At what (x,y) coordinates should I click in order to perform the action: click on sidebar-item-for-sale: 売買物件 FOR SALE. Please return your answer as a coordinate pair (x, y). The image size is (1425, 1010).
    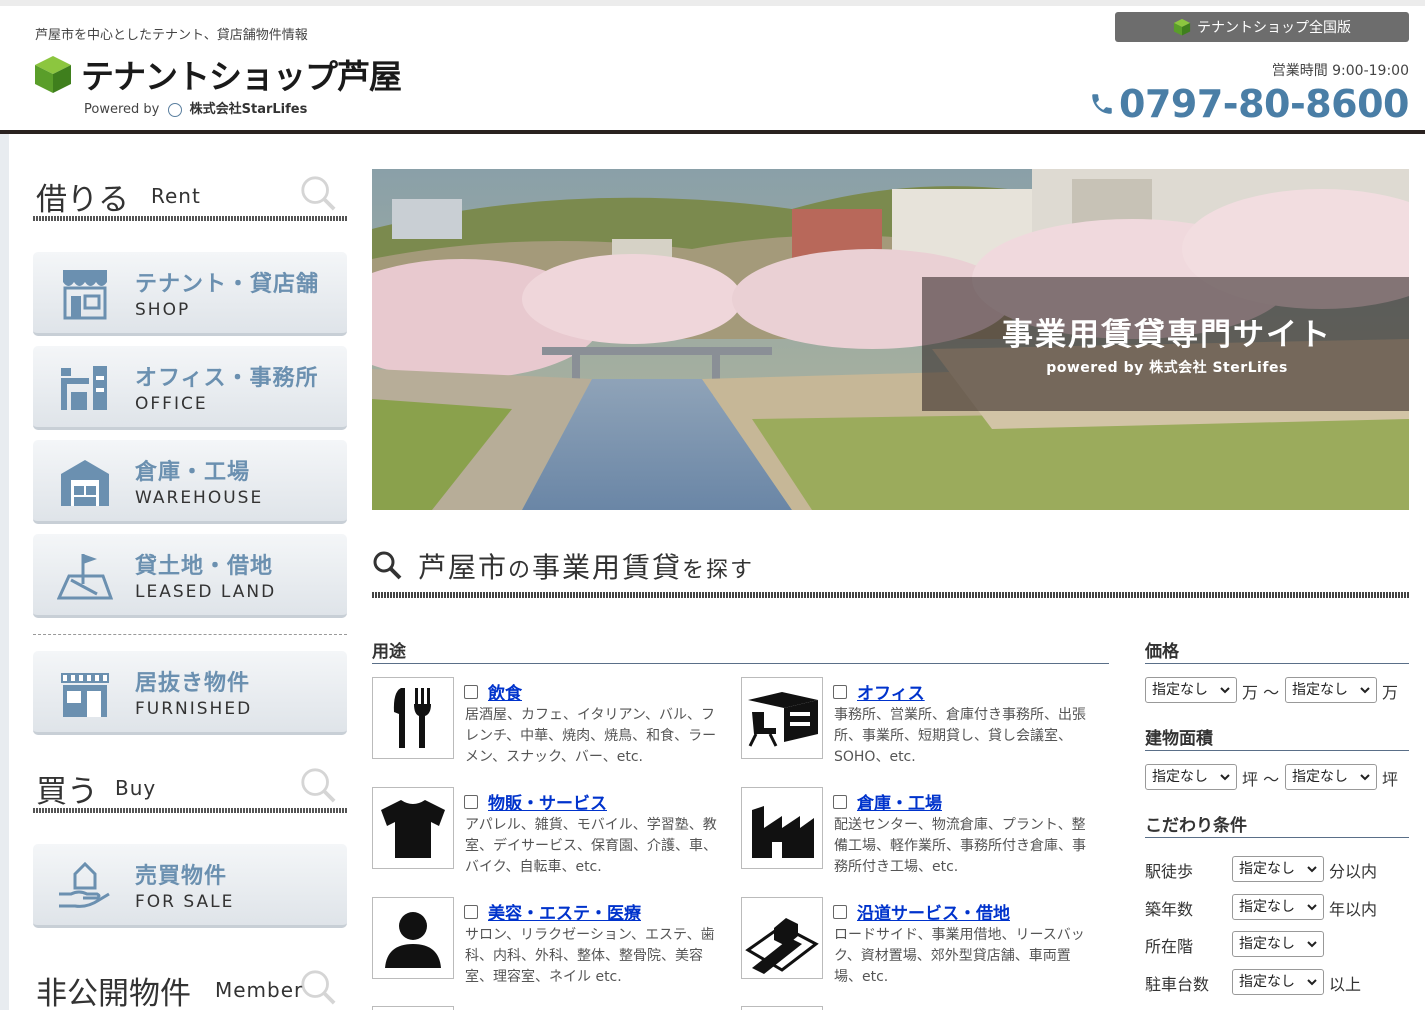
    Looking at the image, I should click on (190, 886).